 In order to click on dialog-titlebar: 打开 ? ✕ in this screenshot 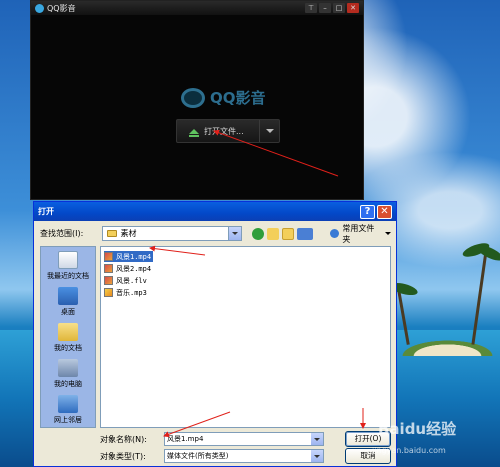, I will do `click(215, 211)`.